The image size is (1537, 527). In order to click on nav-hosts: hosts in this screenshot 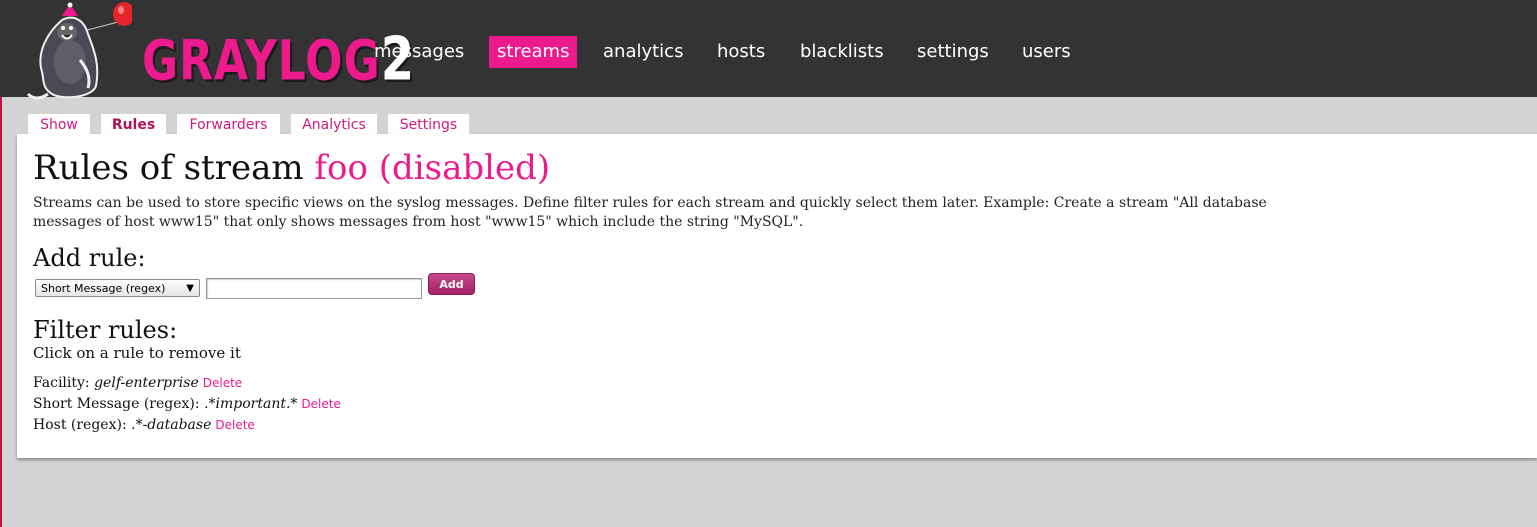, I will do `click(741, 52)`.